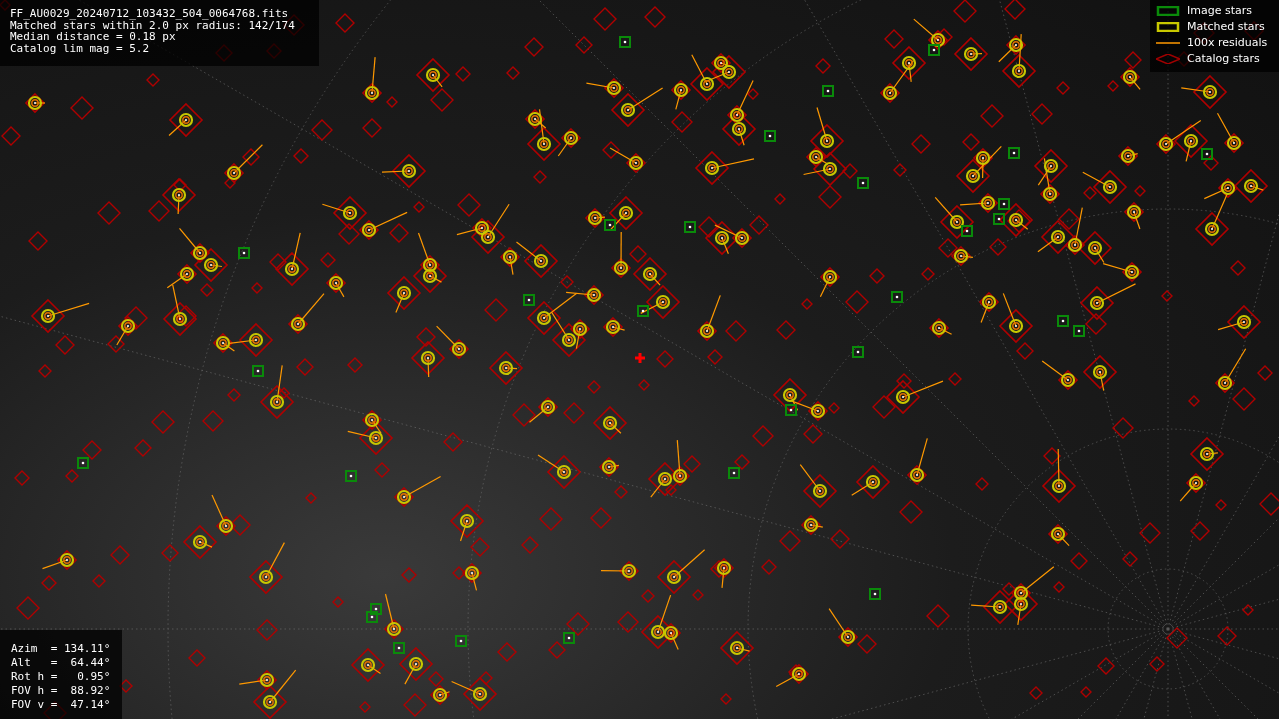 This screenshot has width=1279, height=719. I want to click on legend-label: Matched stars, so click(1226, 27).